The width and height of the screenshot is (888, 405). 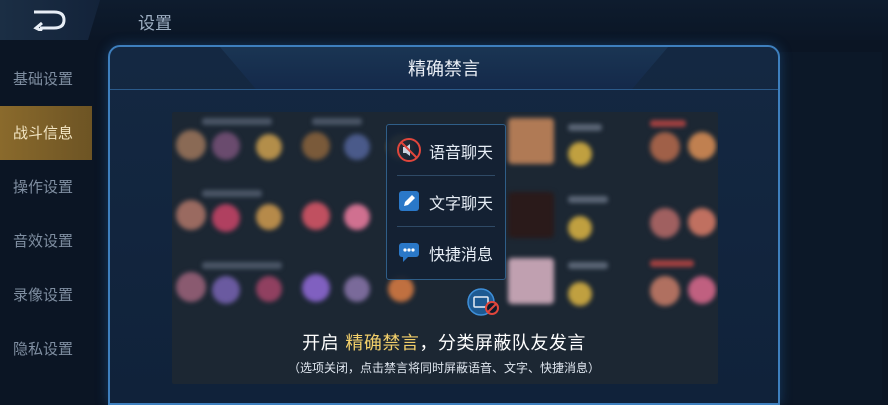 I want to click on dialog-divider, so click(x=444, y=89).